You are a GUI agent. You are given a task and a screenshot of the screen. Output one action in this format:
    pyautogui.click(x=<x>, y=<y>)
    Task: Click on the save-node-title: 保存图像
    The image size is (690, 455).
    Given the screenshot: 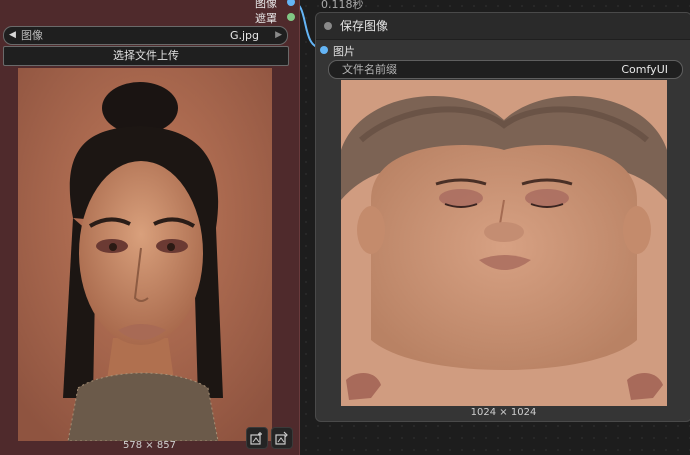 What is the action you would take?
    pyautogui.click(x=364, y=26)
    